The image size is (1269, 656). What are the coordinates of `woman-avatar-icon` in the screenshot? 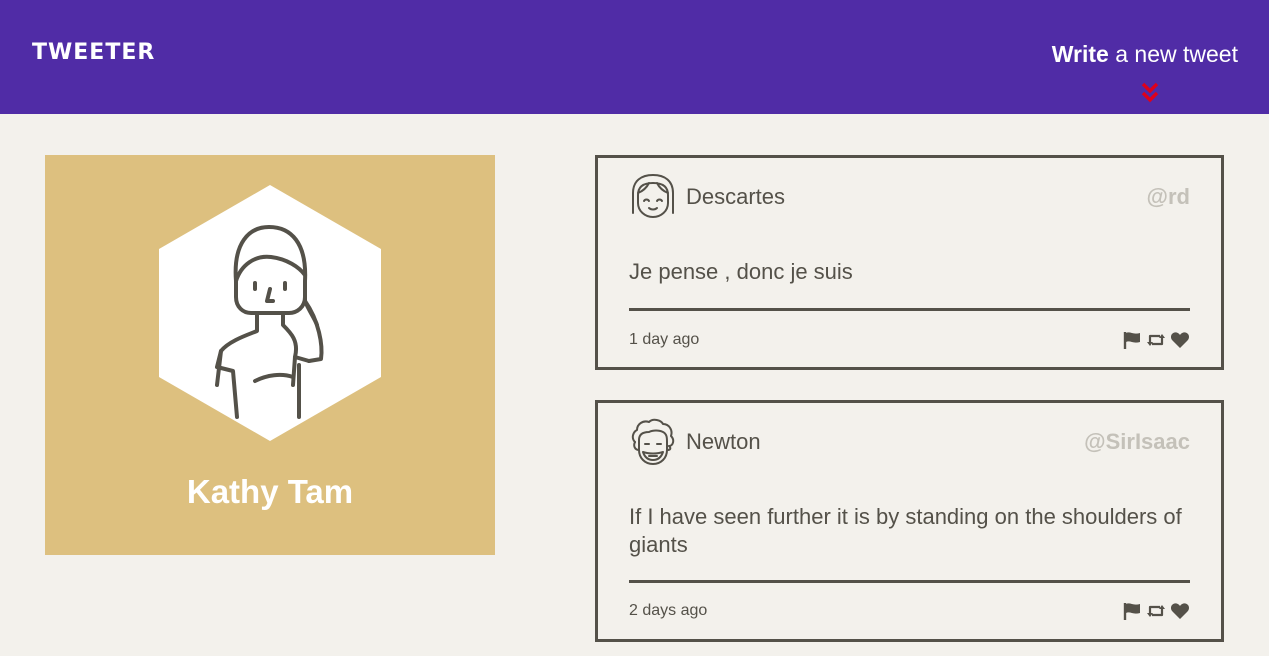 It's located at (270, 313).